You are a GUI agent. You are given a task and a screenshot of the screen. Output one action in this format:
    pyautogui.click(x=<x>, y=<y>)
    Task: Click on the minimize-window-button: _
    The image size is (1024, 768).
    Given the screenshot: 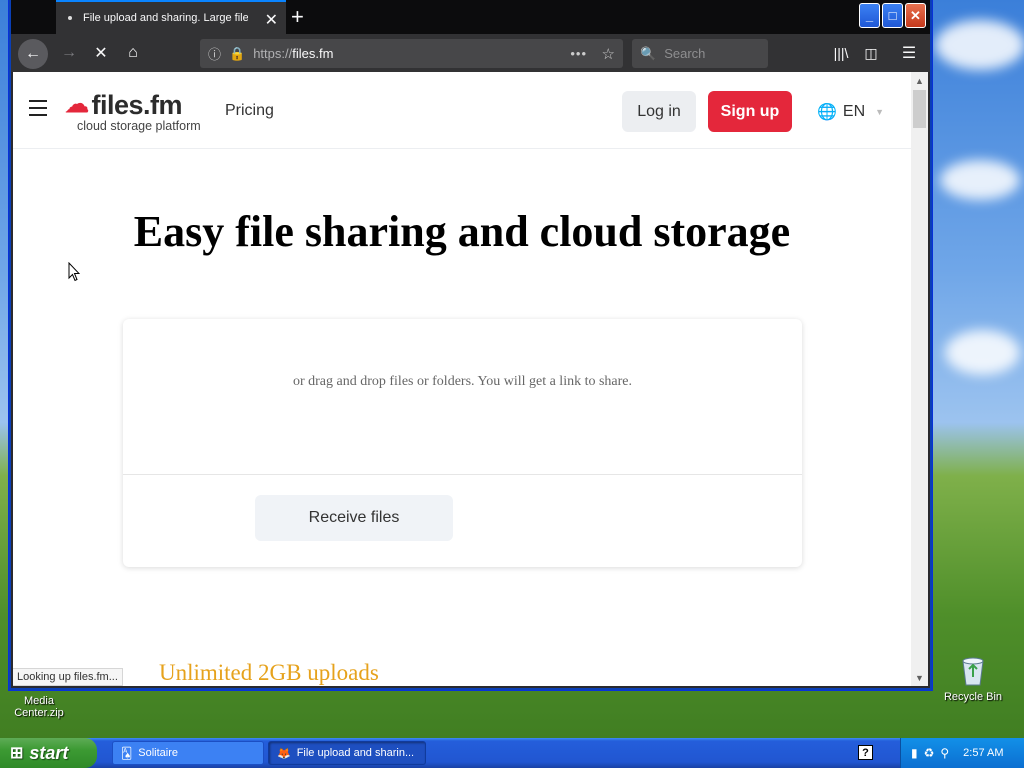 What is the action you would take?
    pyautogui.click(x=869, y=15)
    